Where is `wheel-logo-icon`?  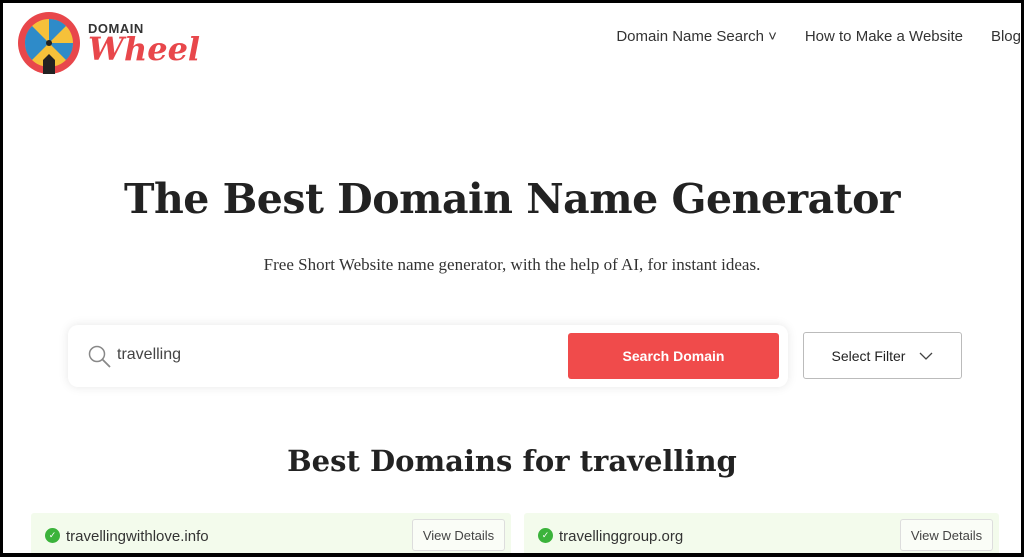 wheel-logo-icon is located at coordinates (49, 43).